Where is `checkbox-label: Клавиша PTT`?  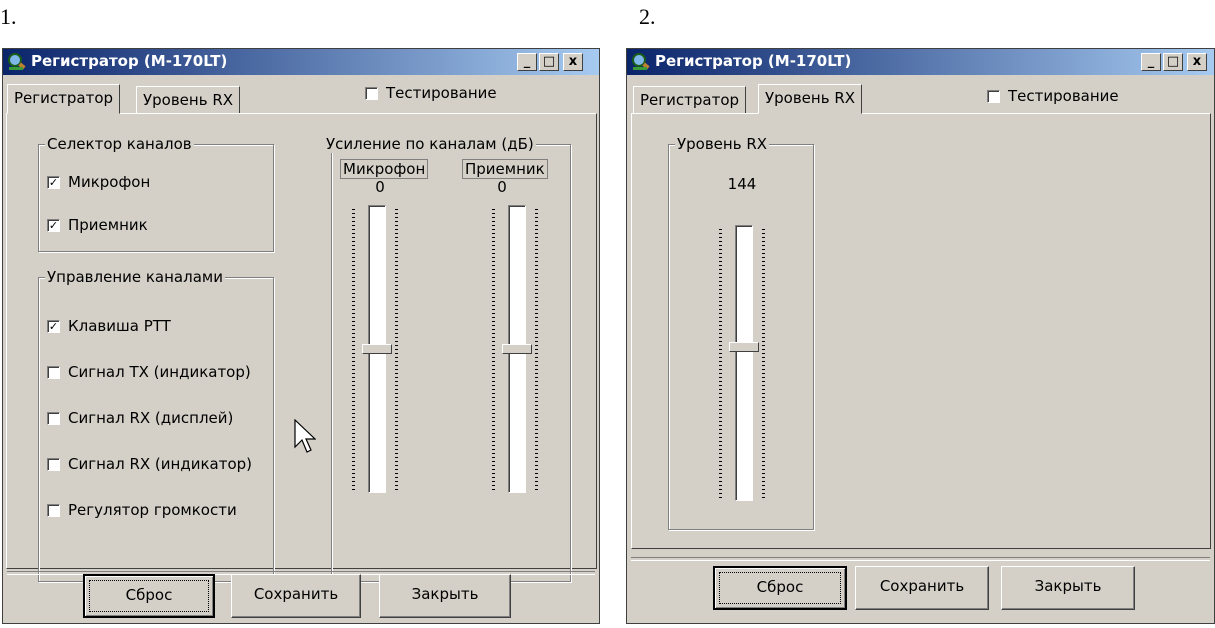 checkbox-label: Клавиша PTT is located at coordinates (119, 326).